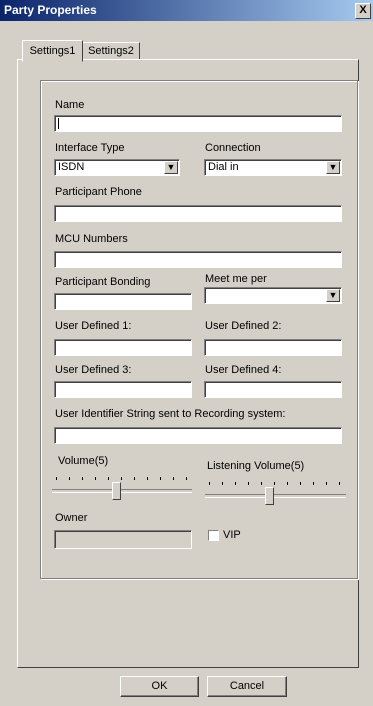  What do you see at coordinates (223, 167) in the screenshot?
I see `connection-value: Dial in` at bounding box center [223, 167].